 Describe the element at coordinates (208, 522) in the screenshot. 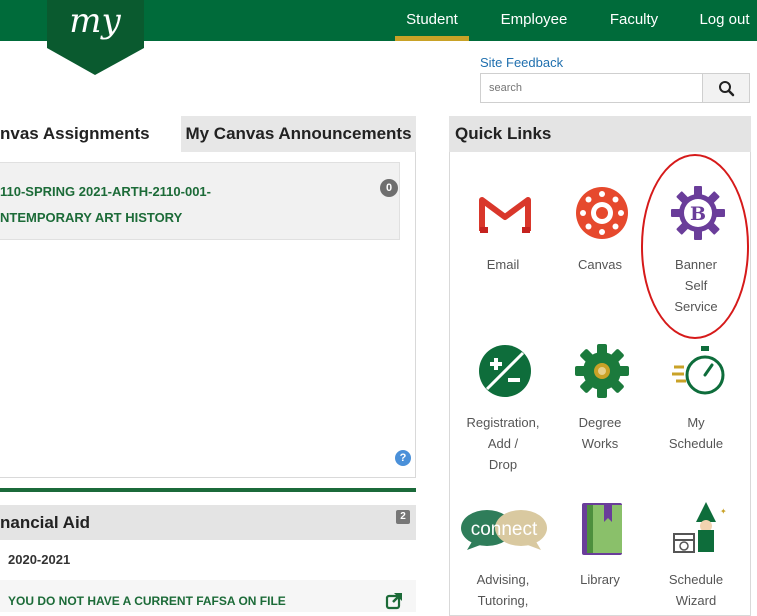

I see `financial-aid-header: nancial Aid` at that location.